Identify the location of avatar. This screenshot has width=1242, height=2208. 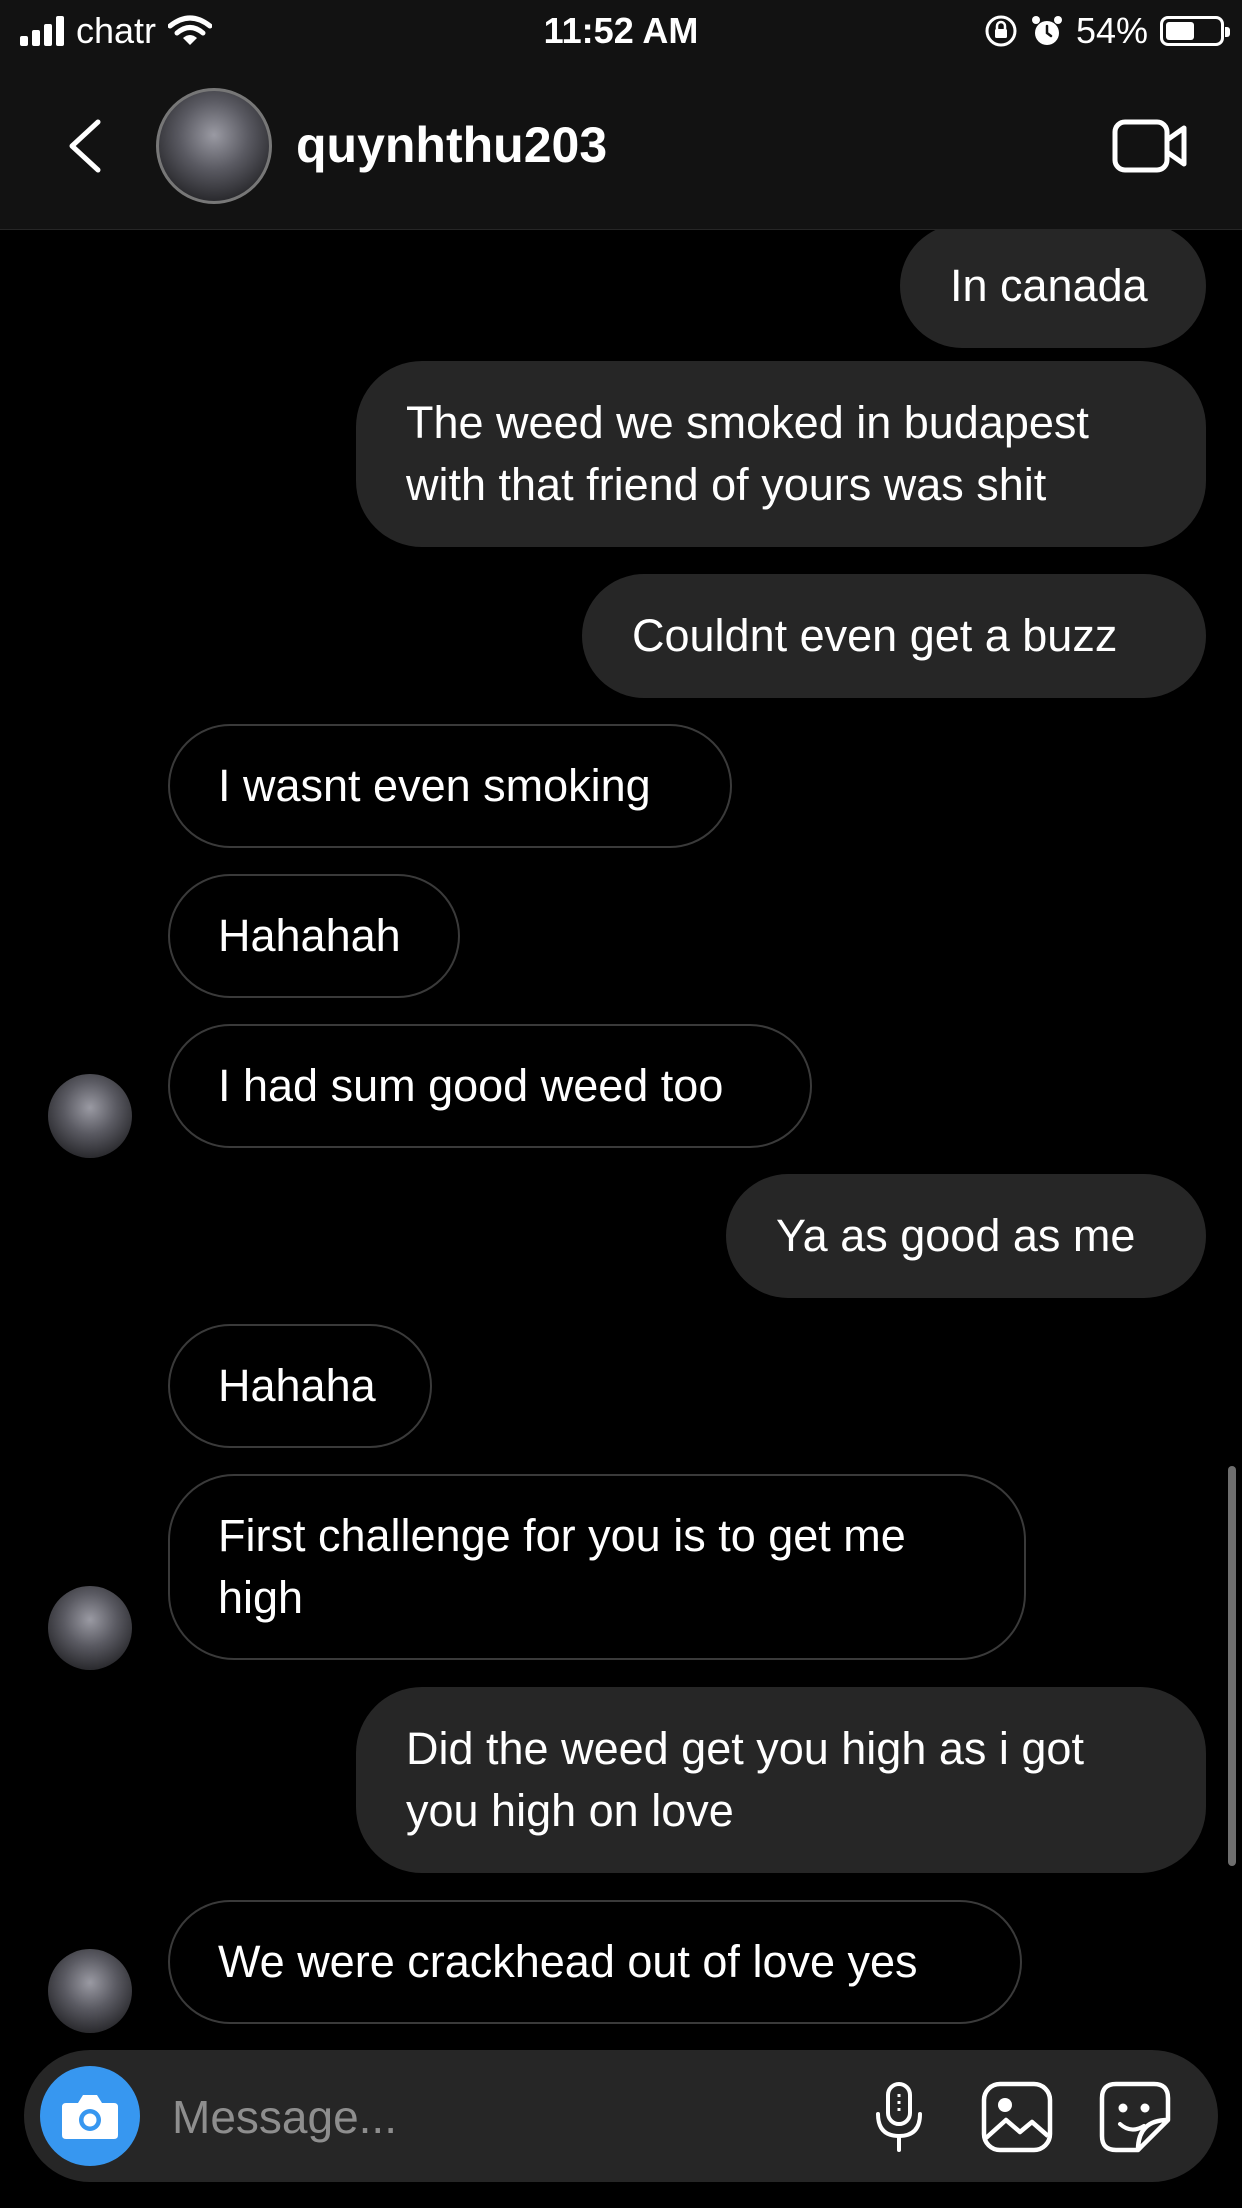
(214, 146).